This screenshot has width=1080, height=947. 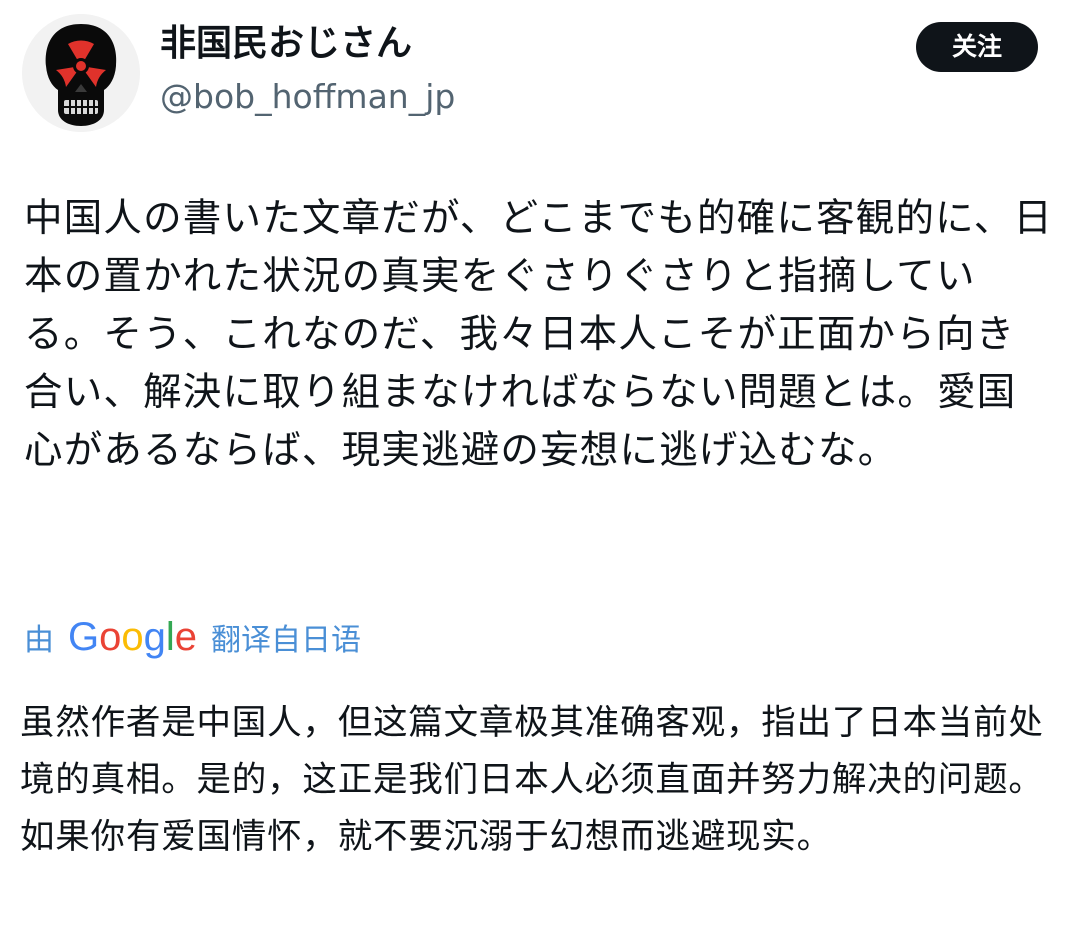 What do you see at coordinates (39, 640) in the screenshot?
I see `translated-by-label: 由` at bounding box center [39, 640].